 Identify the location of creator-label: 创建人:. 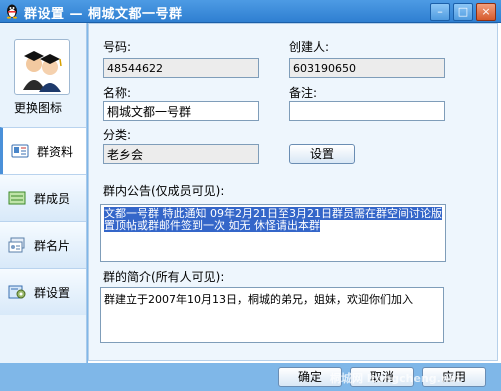
(309, 47).